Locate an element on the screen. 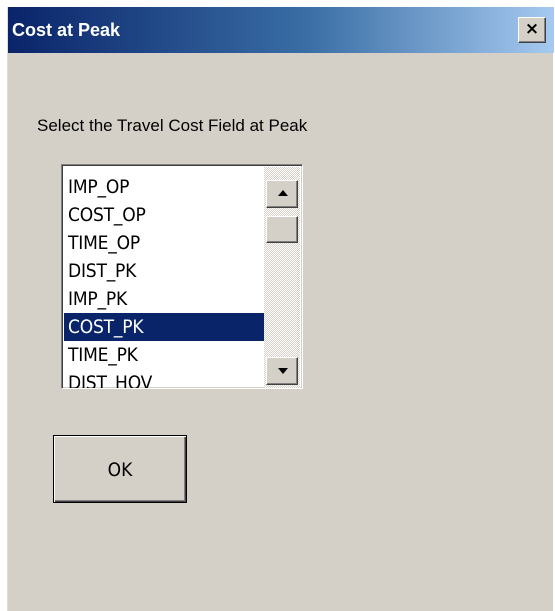 Image resolution: width=555 pixels, height=611 pixels. close-button: × is located at coordinates (532, 30).